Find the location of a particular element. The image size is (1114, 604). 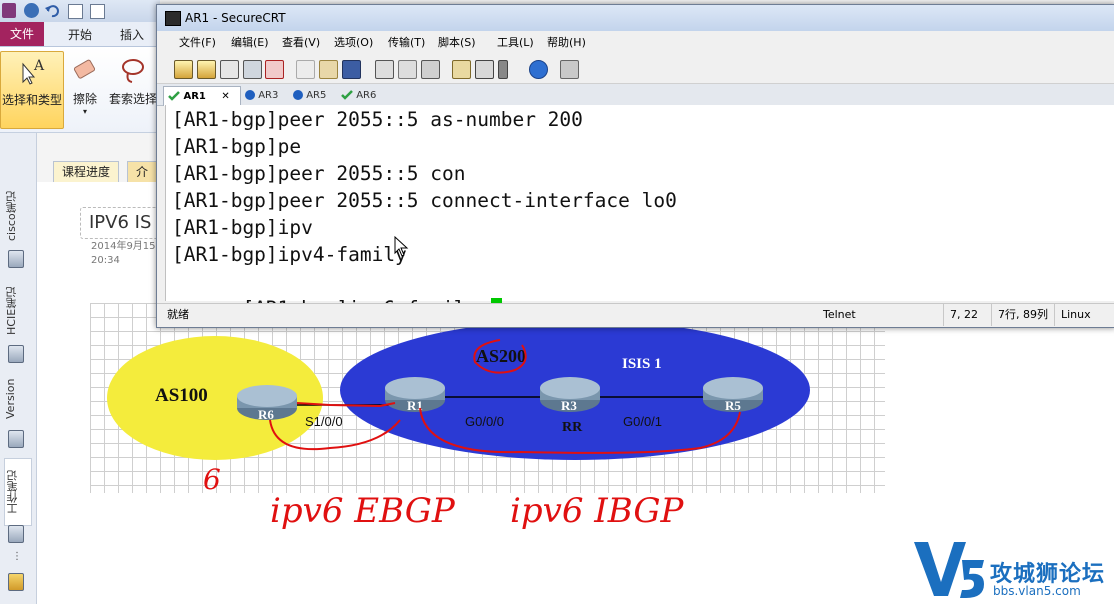

terminal-prompt-line: [AR1-bgp]ipv6-family is located at coordinates (337, 295).